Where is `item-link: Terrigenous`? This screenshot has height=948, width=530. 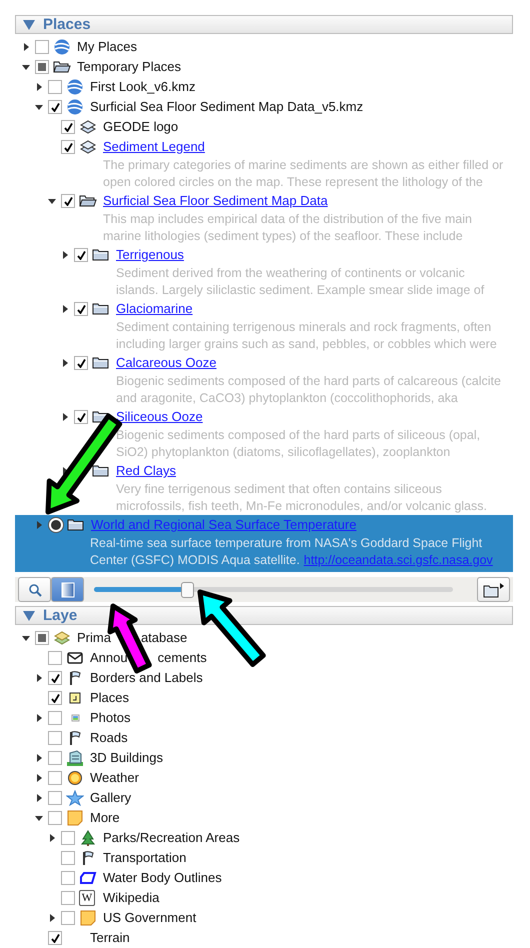 item-link: Terrigenous is located at coordinates (150, 255).